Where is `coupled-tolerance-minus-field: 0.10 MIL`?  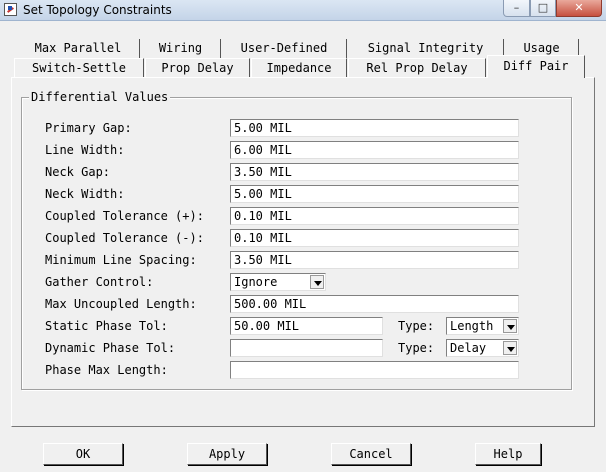
coupled-tolerance-minus-field: 0.10 MIL is located at coordinates (374, 238).